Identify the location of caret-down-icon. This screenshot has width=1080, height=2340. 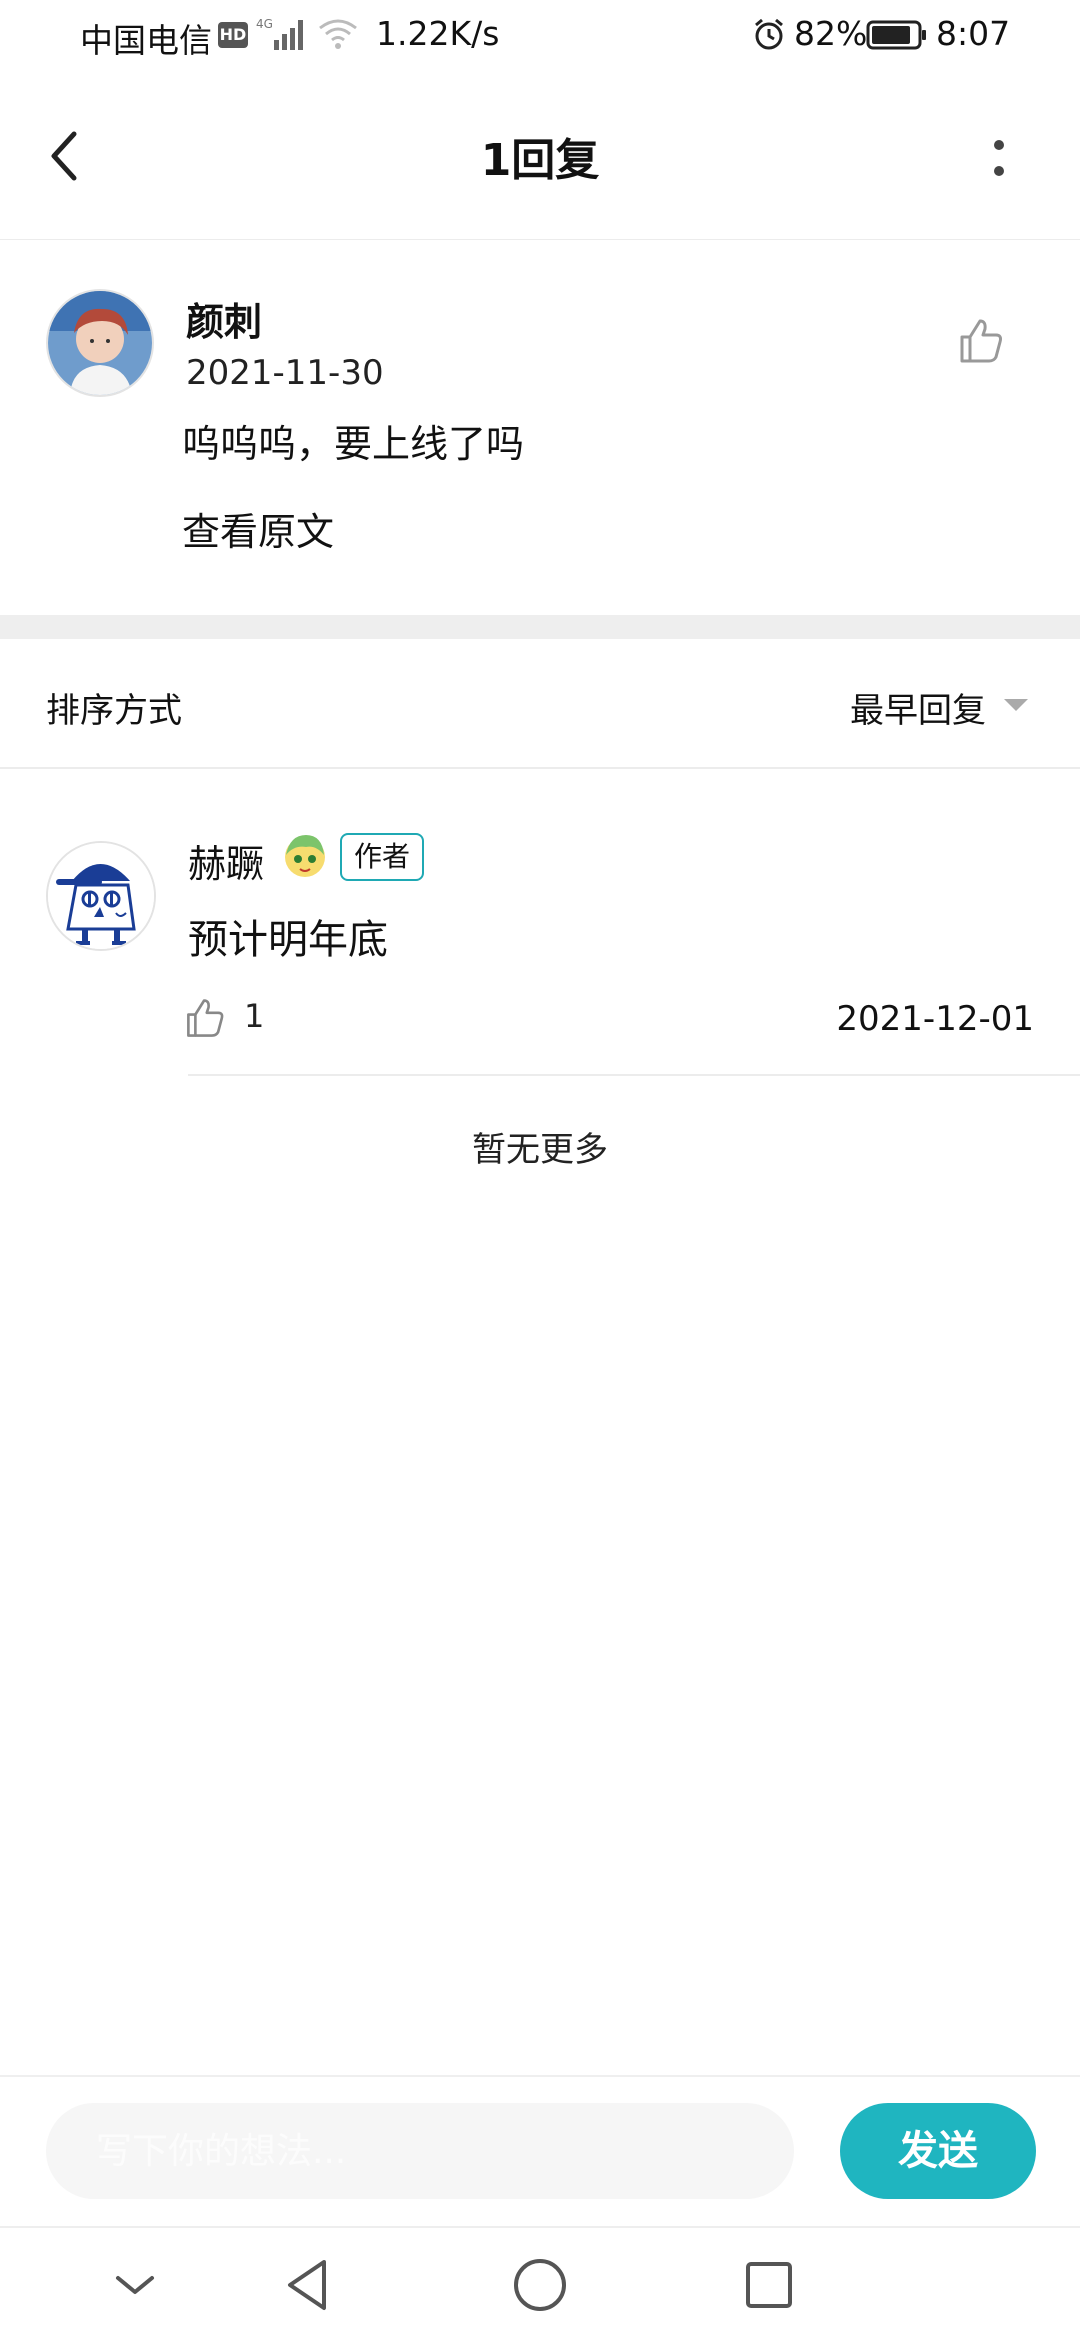
(1016, 705).